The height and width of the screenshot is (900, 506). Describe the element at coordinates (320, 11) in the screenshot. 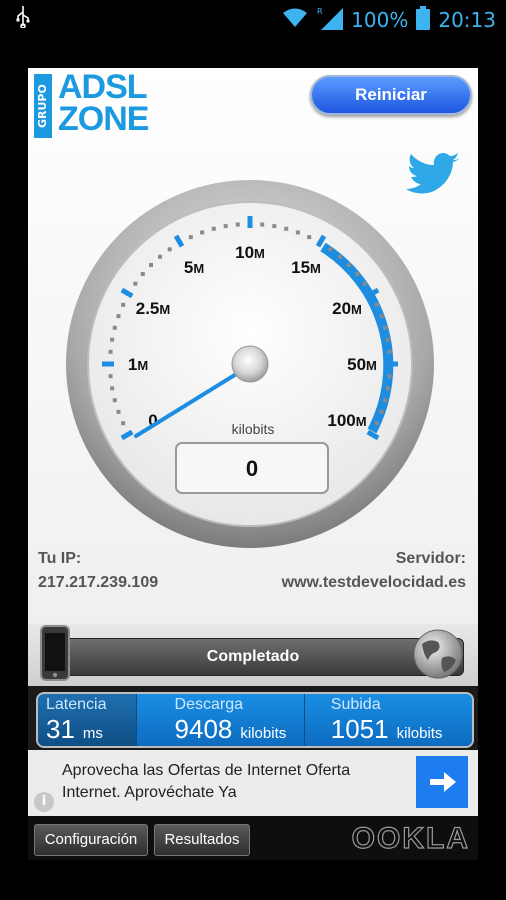

I see `svg-text: R` at that location.